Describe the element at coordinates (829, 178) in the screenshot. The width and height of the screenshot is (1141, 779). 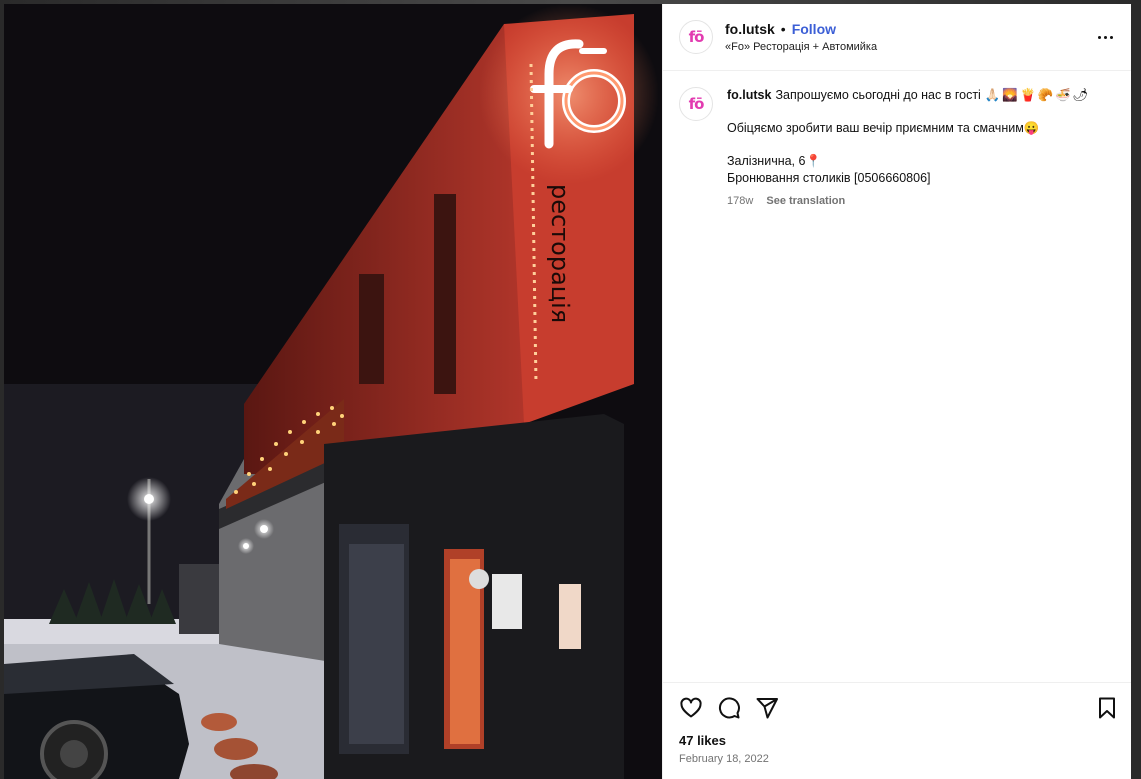
I see `caption-booking: Бронювання столиків [0506660806]` at that location.